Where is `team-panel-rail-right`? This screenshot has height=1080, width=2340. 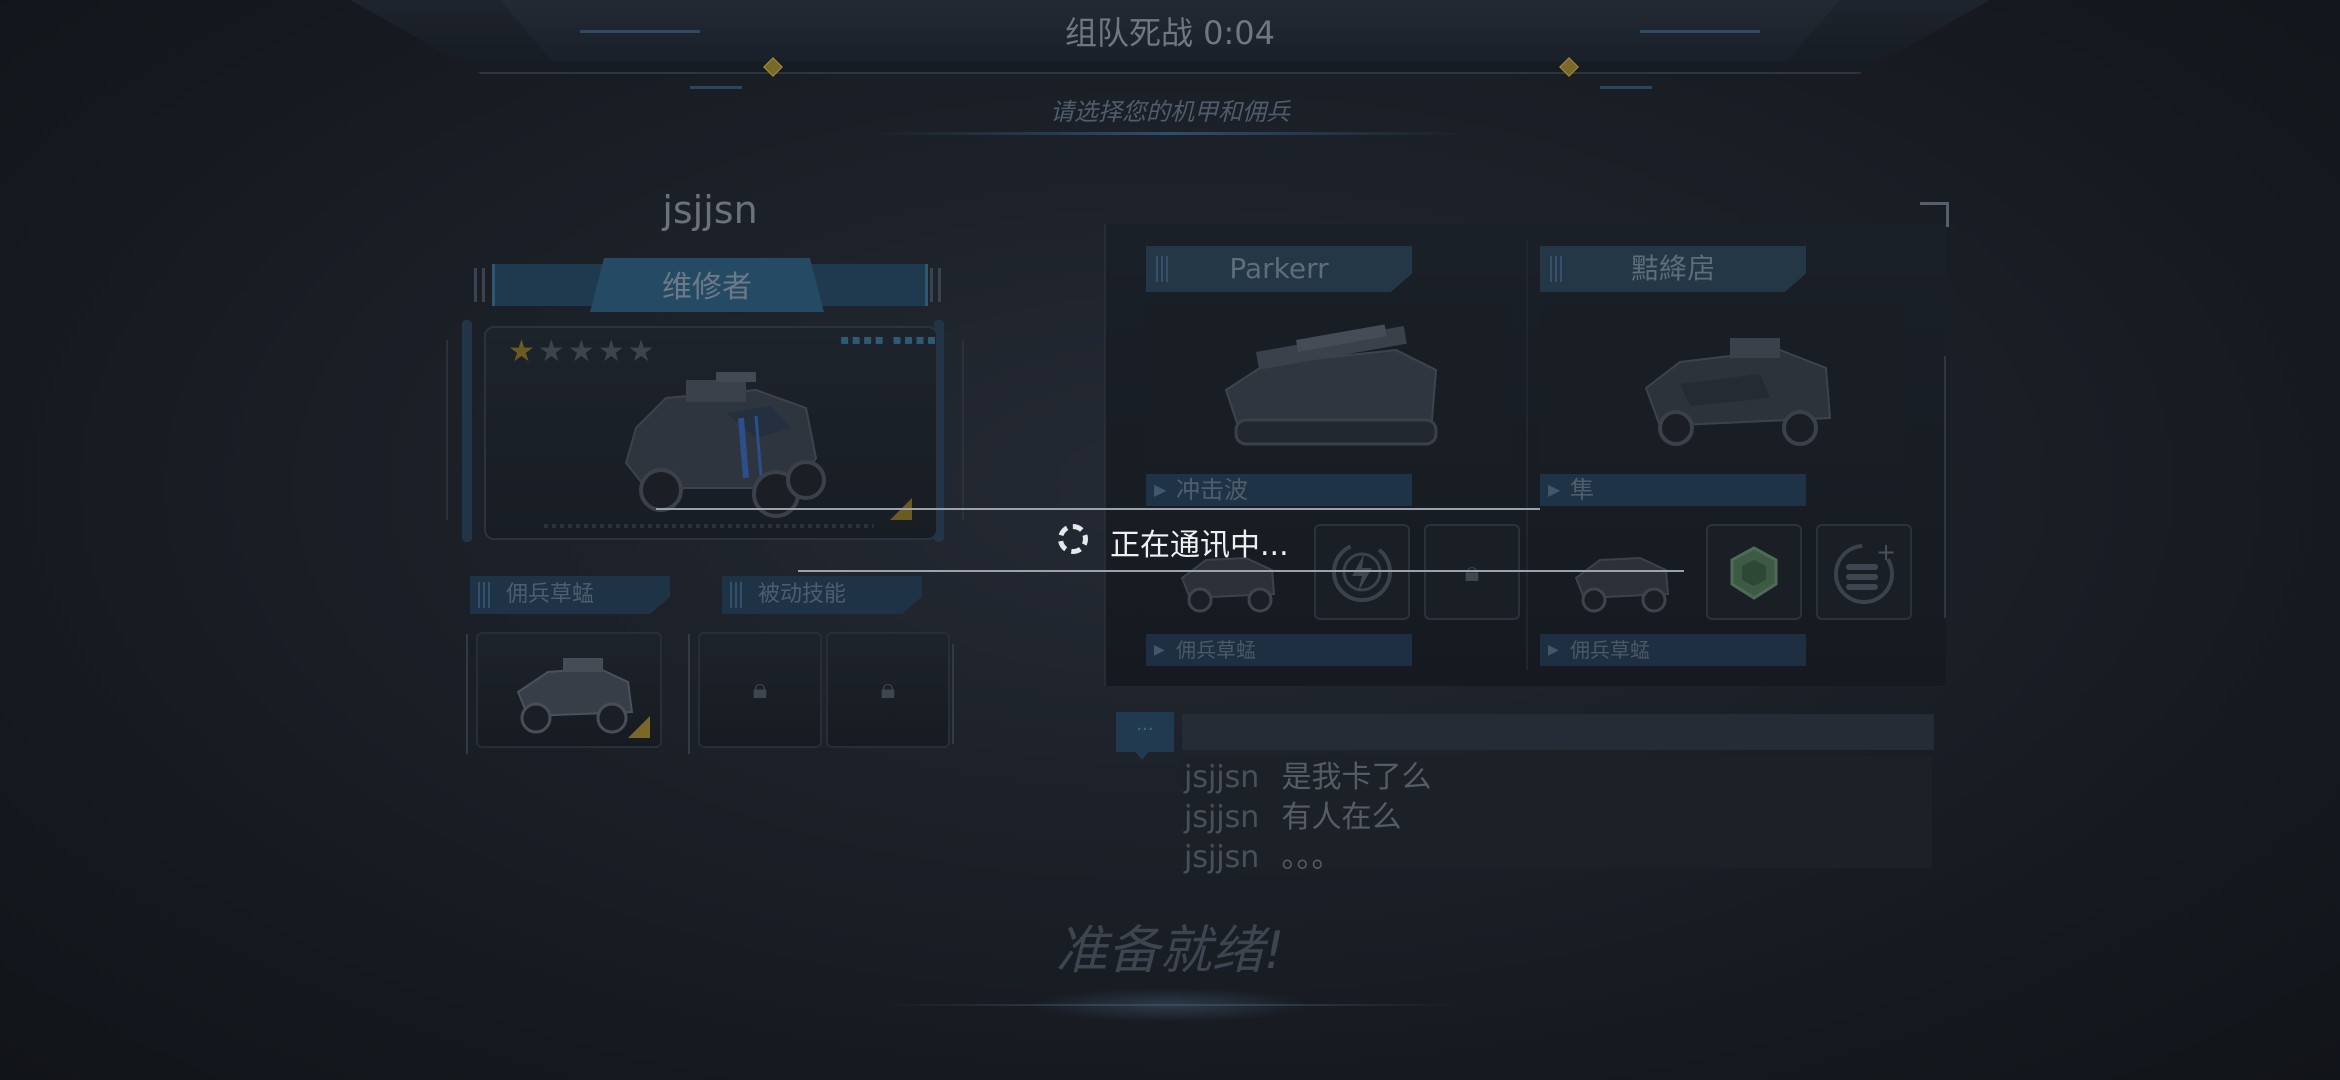
team-panel-rail-right is located at coordinates (1945, 487).